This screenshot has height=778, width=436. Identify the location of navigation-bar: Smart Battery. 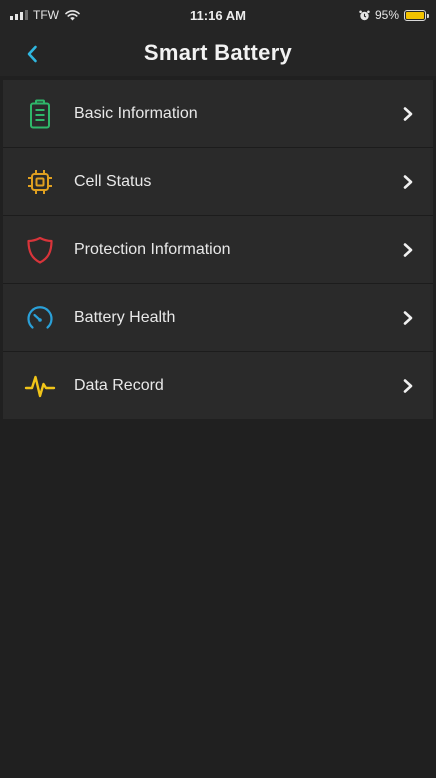
(218, 53).